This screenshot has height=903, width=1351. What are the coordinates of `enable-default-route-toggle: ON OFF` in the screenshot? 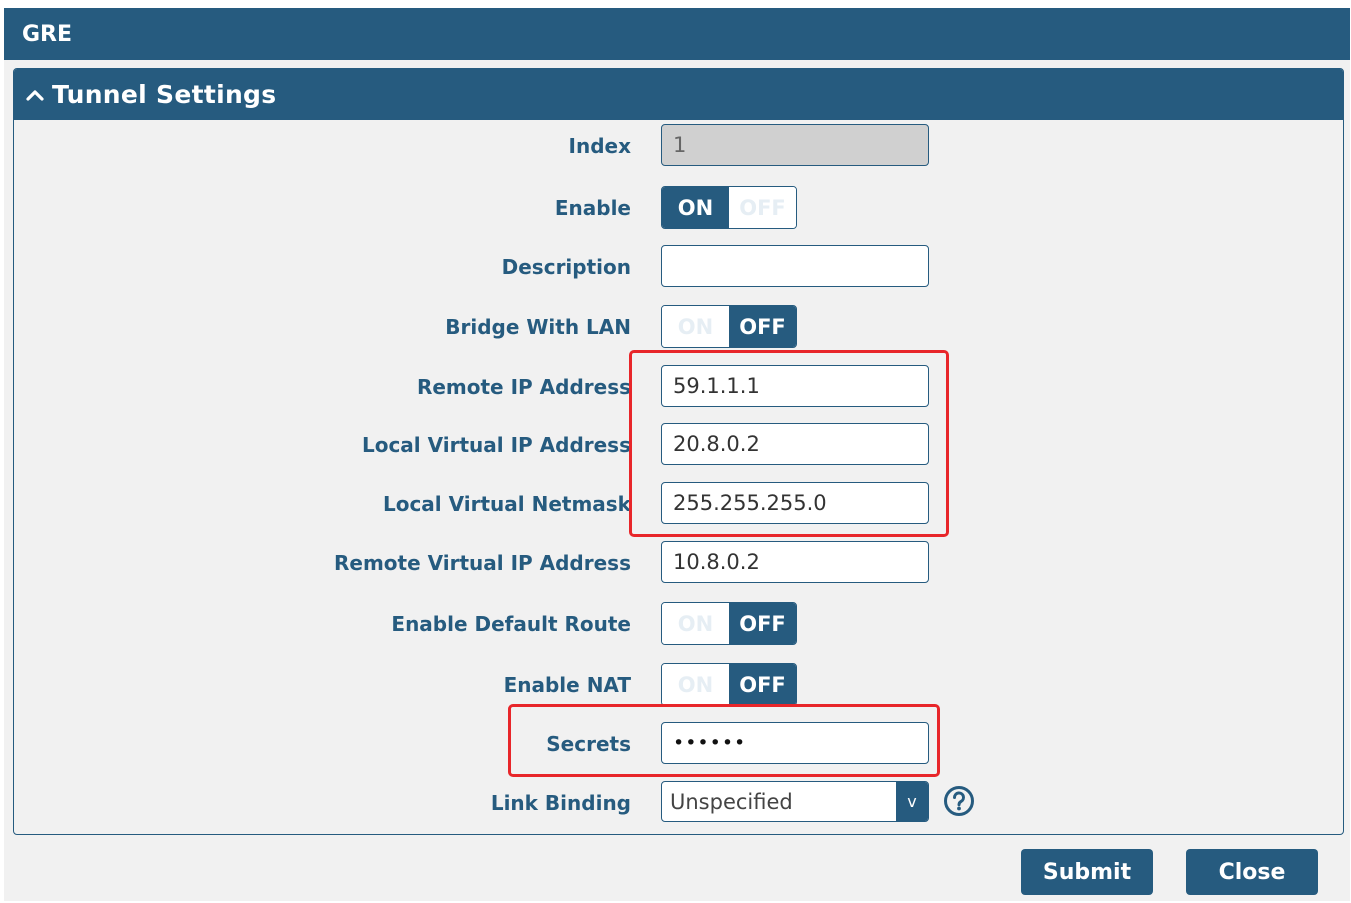 It's located at (729, 623).